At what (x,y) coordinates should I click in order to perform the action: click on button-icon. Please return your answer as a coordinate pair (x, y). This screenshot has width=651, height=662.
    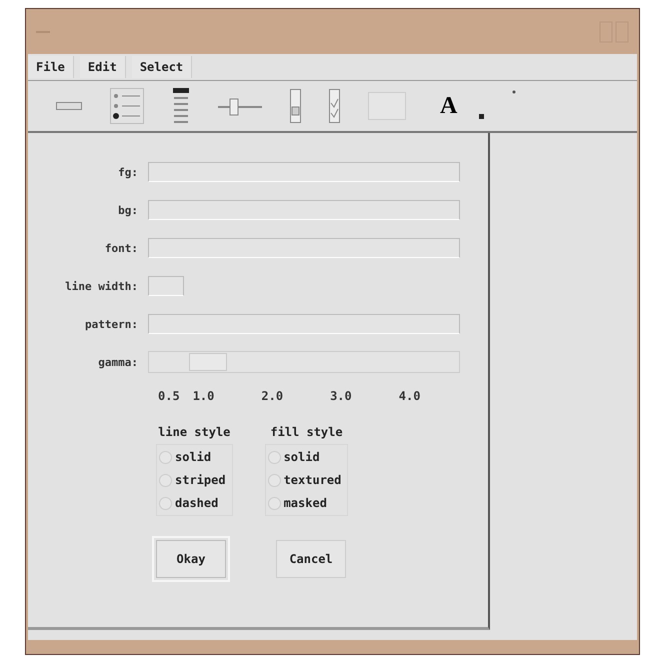
    Looking at the image, I should click on (69, 106).